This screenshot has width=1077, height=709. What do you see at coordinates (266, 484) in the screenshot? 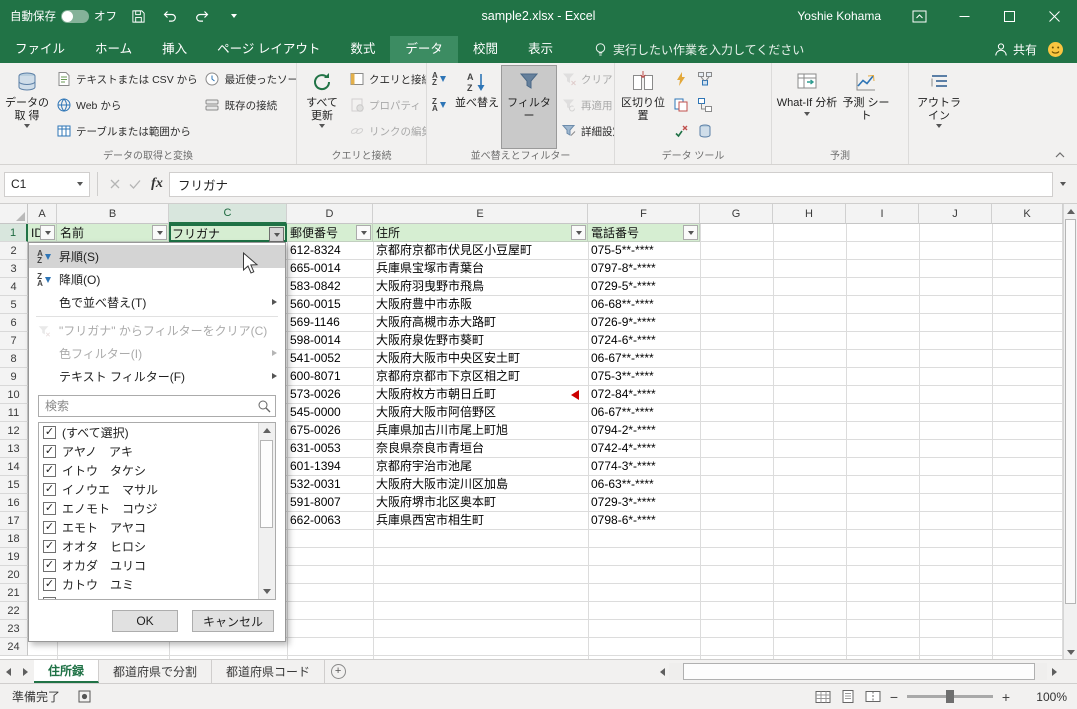
I see `scrollbar-thumb` at bounding box center [266, 484].